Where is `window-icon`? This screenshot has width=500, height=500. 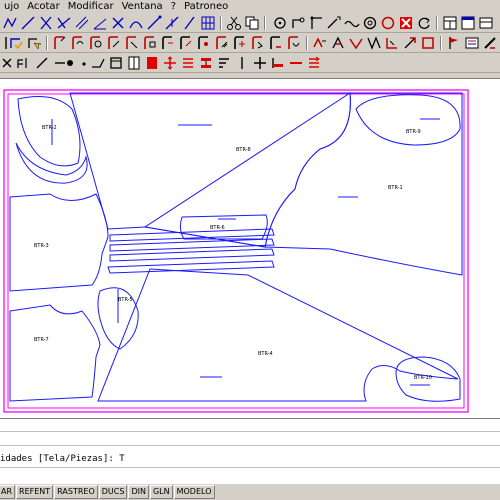
window-icon is located at coordinates (468, 23).